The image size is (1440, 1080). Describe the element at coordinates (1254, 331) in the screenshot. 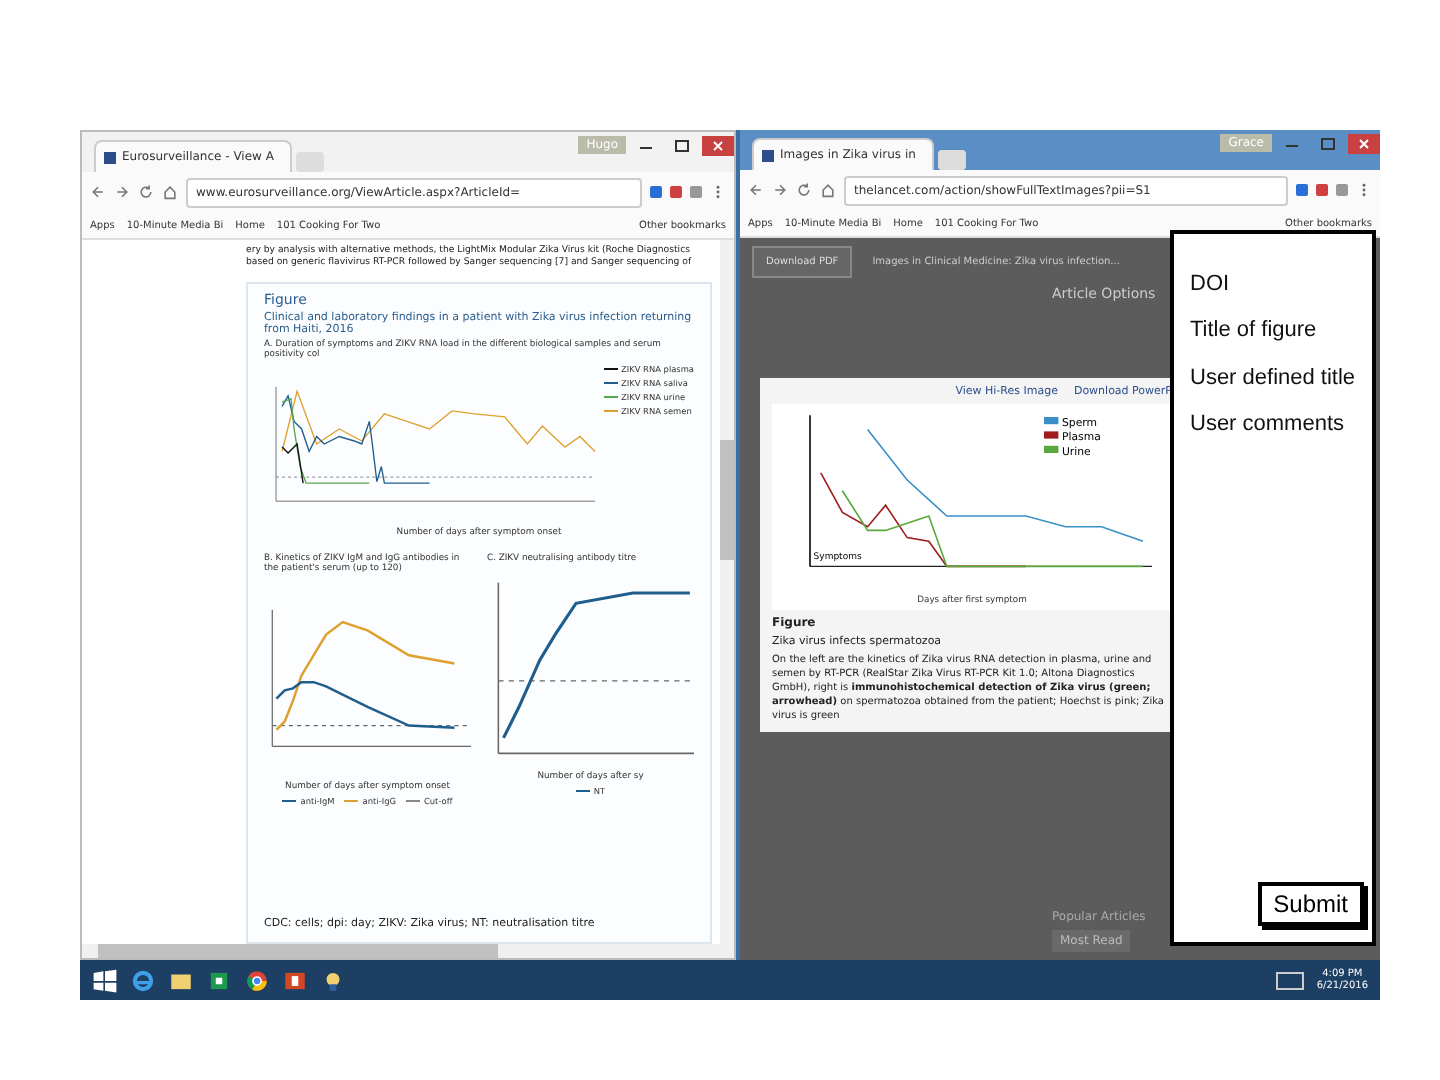

I see `field-label: Title of figure` at that location.